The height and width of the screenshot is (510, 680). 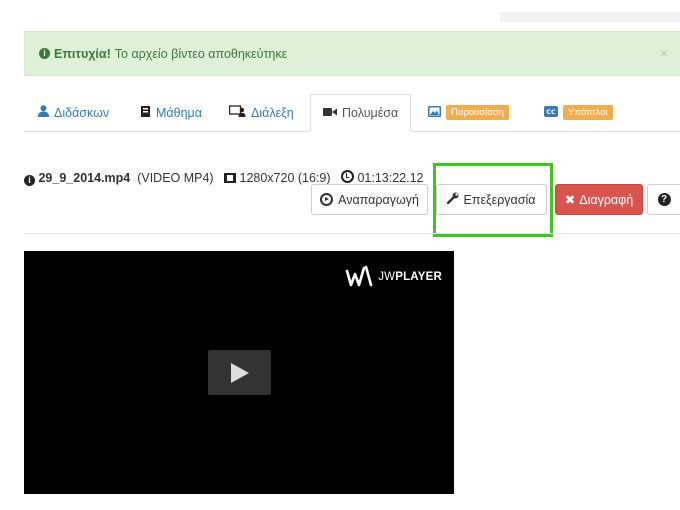 What do you see at coordinates (145, 113) in the screenshot?
I see `book-icon` at bounding box center [145, 113].